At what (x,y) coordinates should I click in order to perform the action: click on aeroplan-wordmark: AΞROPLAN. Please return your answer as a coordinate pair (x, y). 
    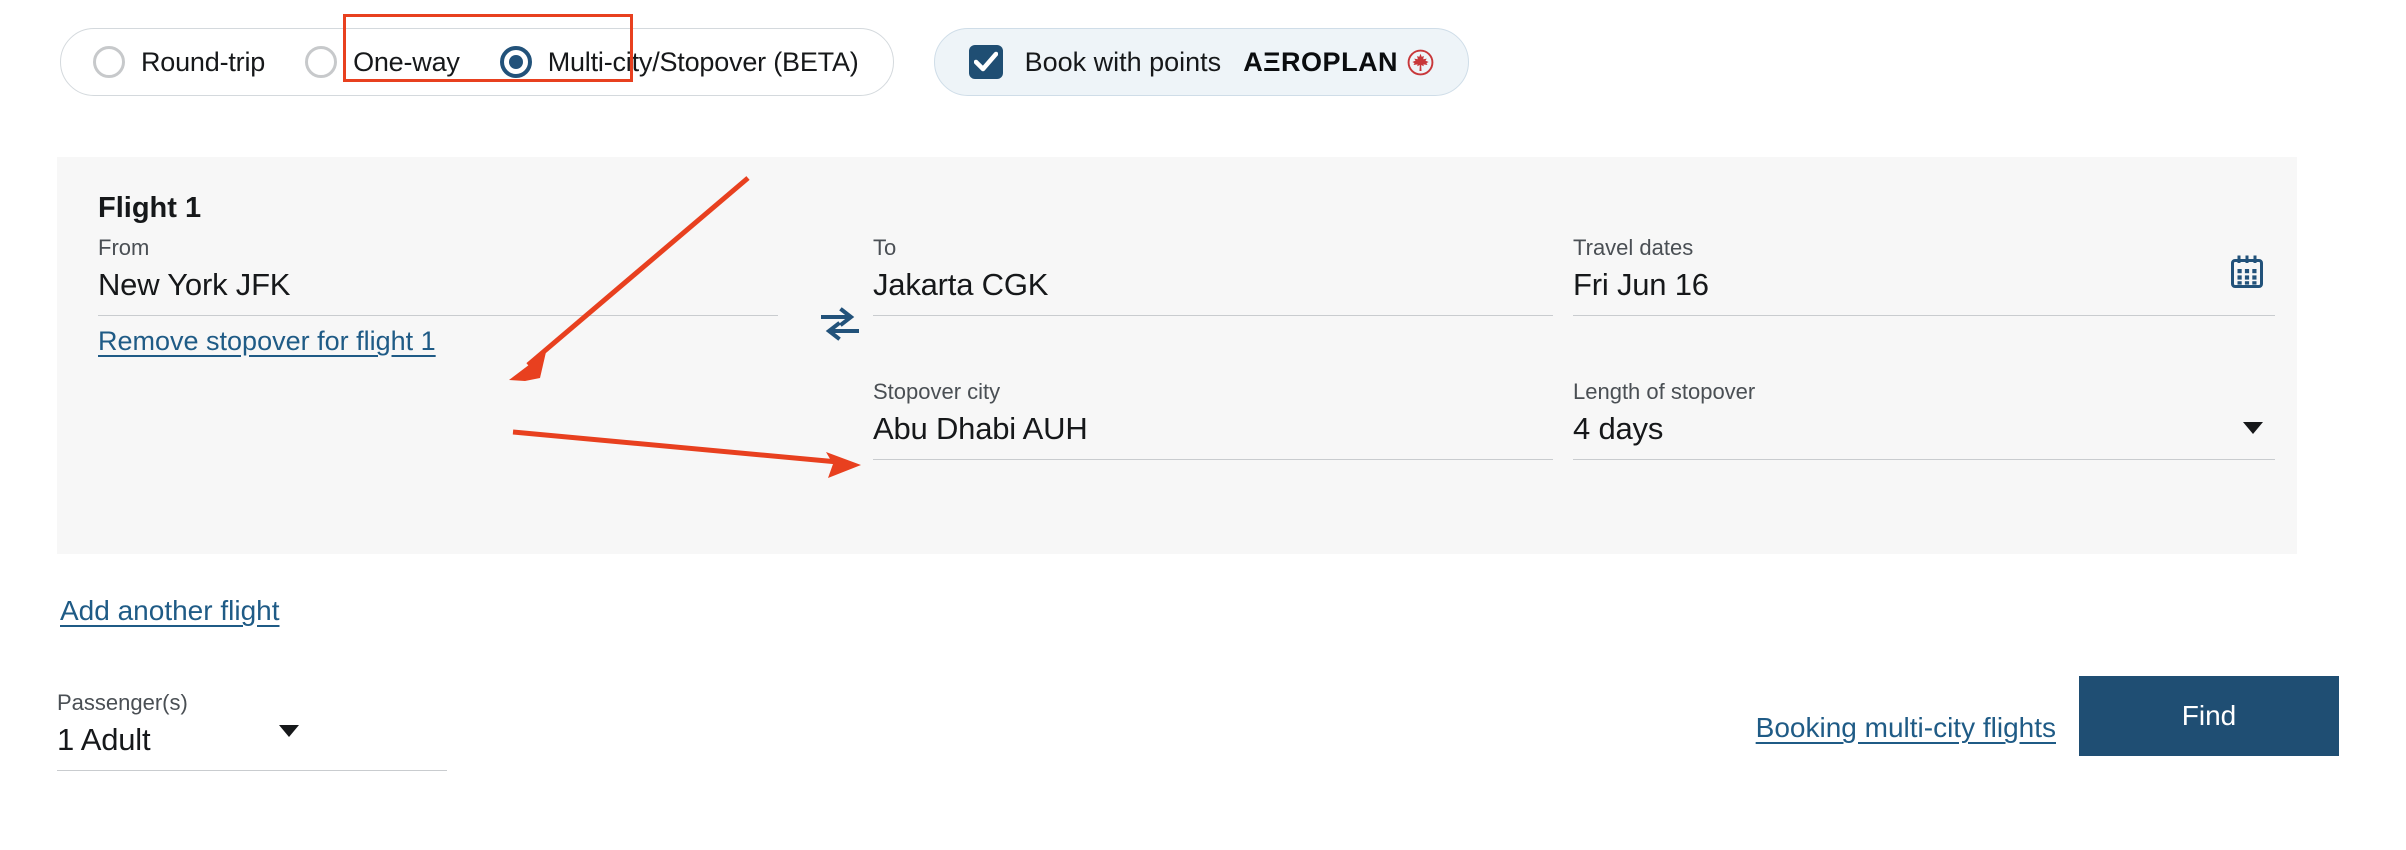
    Looking at the image, I should click on (1321, 61).